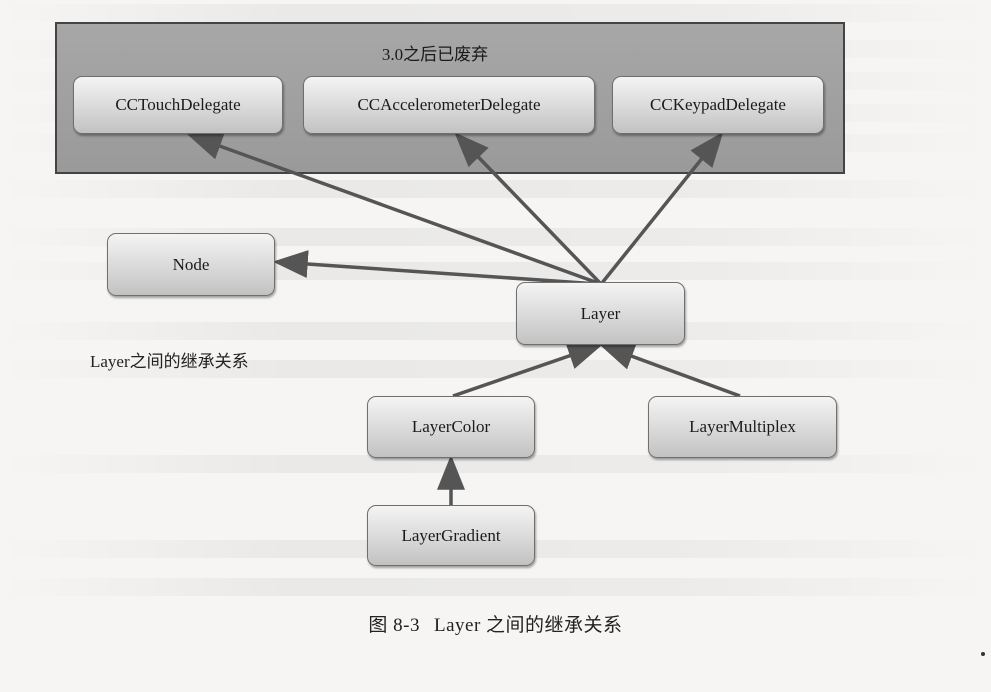 This screenshot has width=991, height=692. I want to click on diagram-side-label: Layer之间的继承关系, so click(169, 361).